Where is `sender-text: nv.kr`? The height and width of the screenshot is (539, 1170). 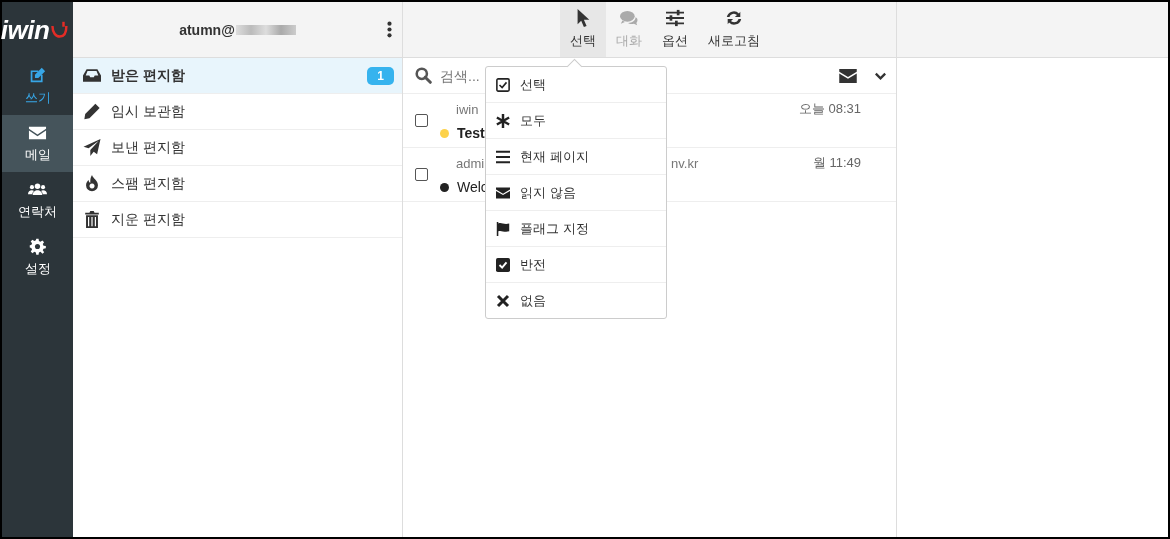
sender-text: nv.kr is located at coordinates (685, 163).